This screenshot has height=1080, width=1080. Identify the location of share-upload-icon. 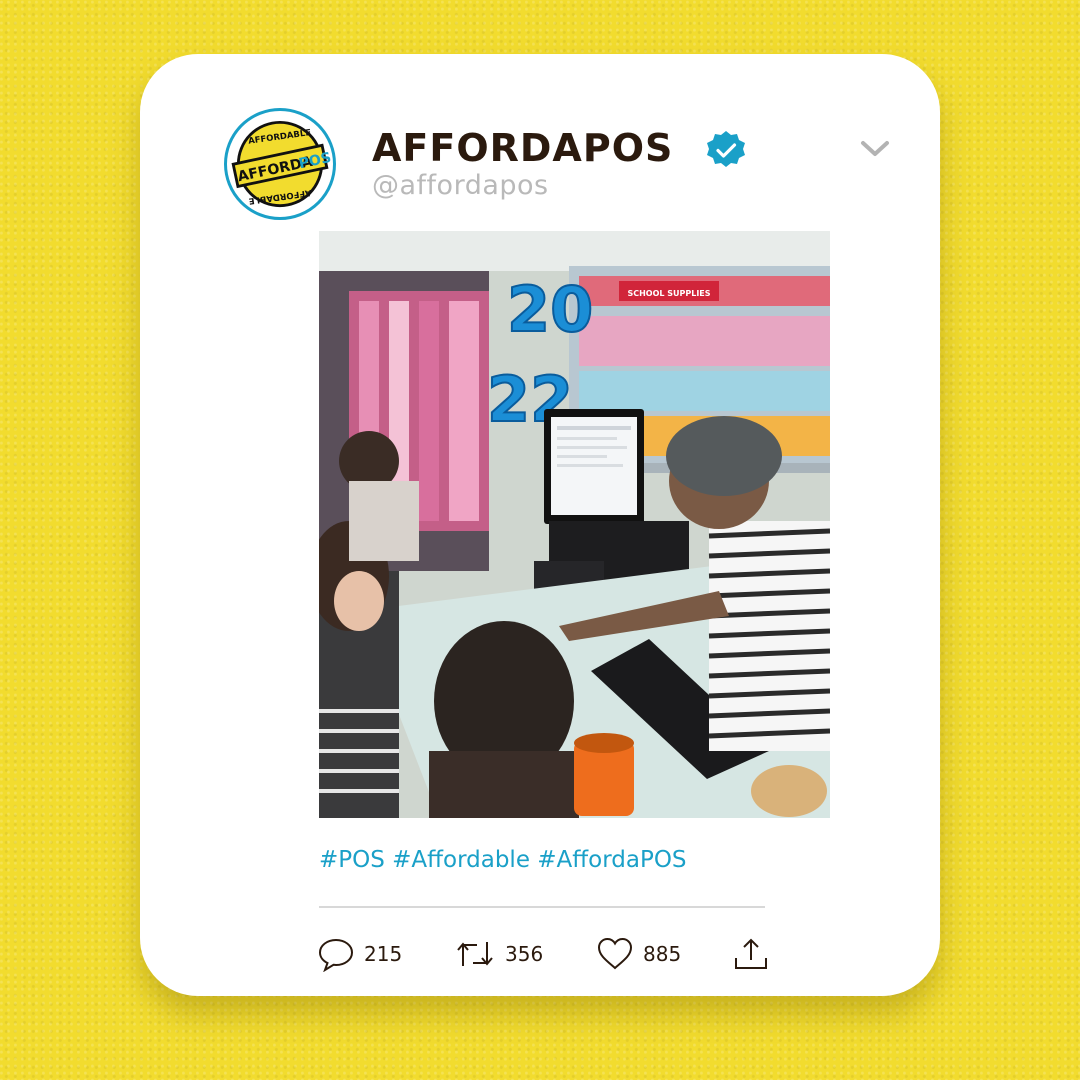
(751, 953).